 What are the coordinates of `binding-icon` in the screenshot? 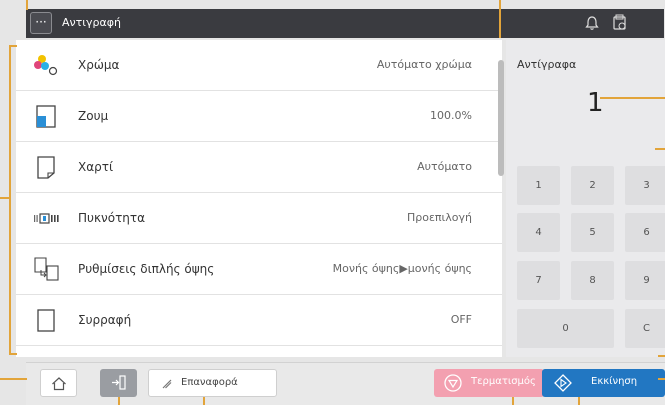 It's located at (46, 320).